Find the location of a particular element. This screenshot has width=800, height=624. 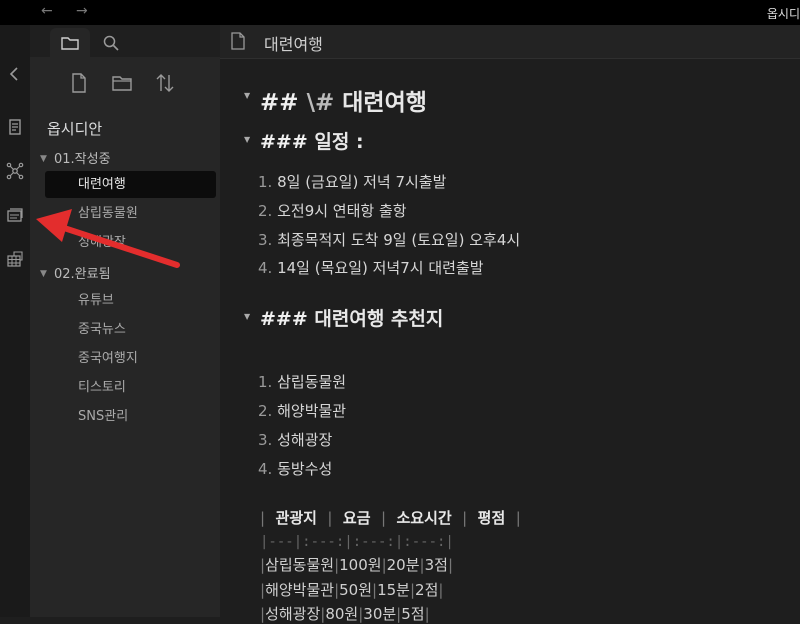

list-item: 3. 성해광장 is located at coordinates (295, 439).